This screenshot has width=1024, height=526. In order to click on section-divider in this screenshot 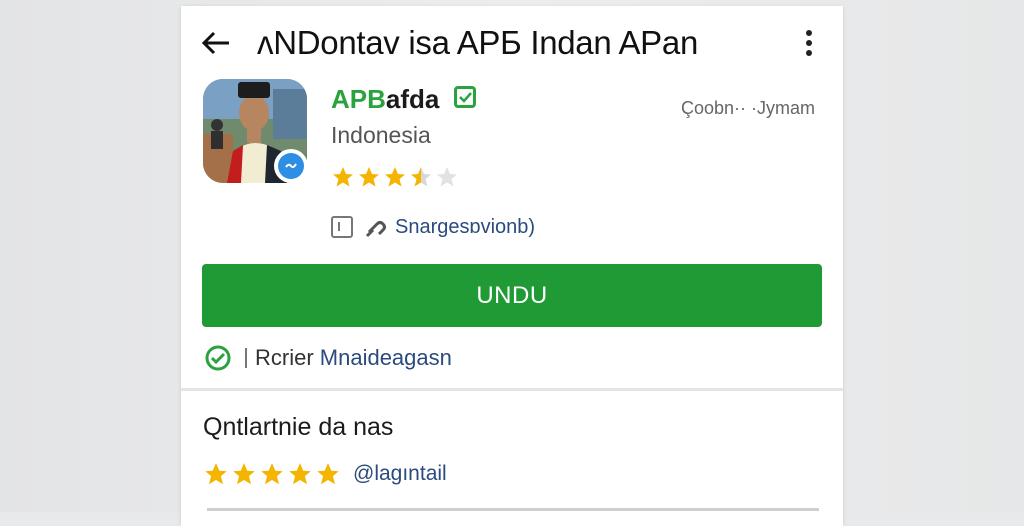, I will do `click(512, 389)`.